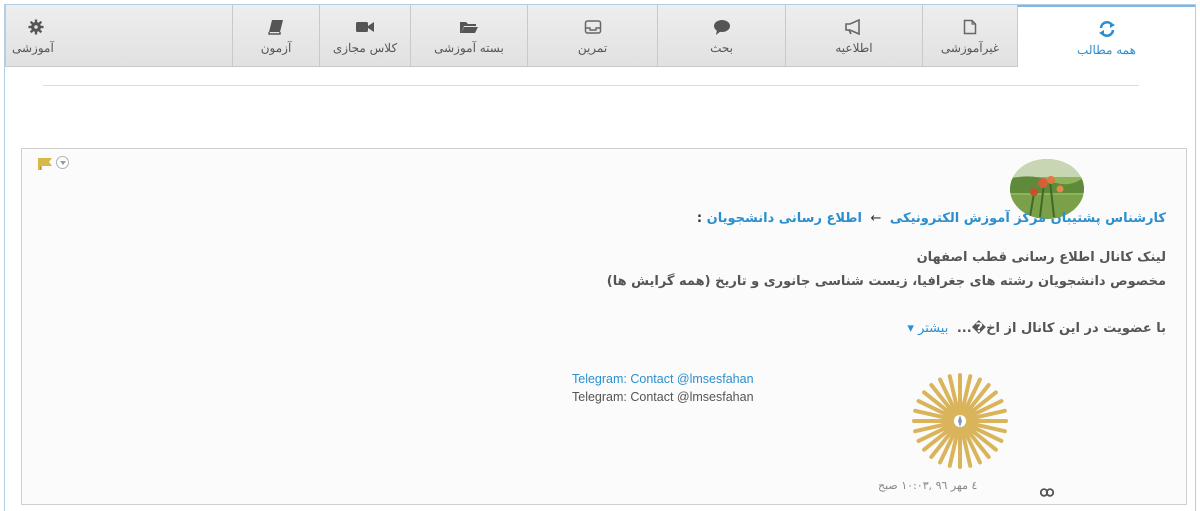  Describe the element at coordinates (663, 397) in the screenshot. I see `link-preview-url: Telegram: Contact @lmsesfahan` at that location.